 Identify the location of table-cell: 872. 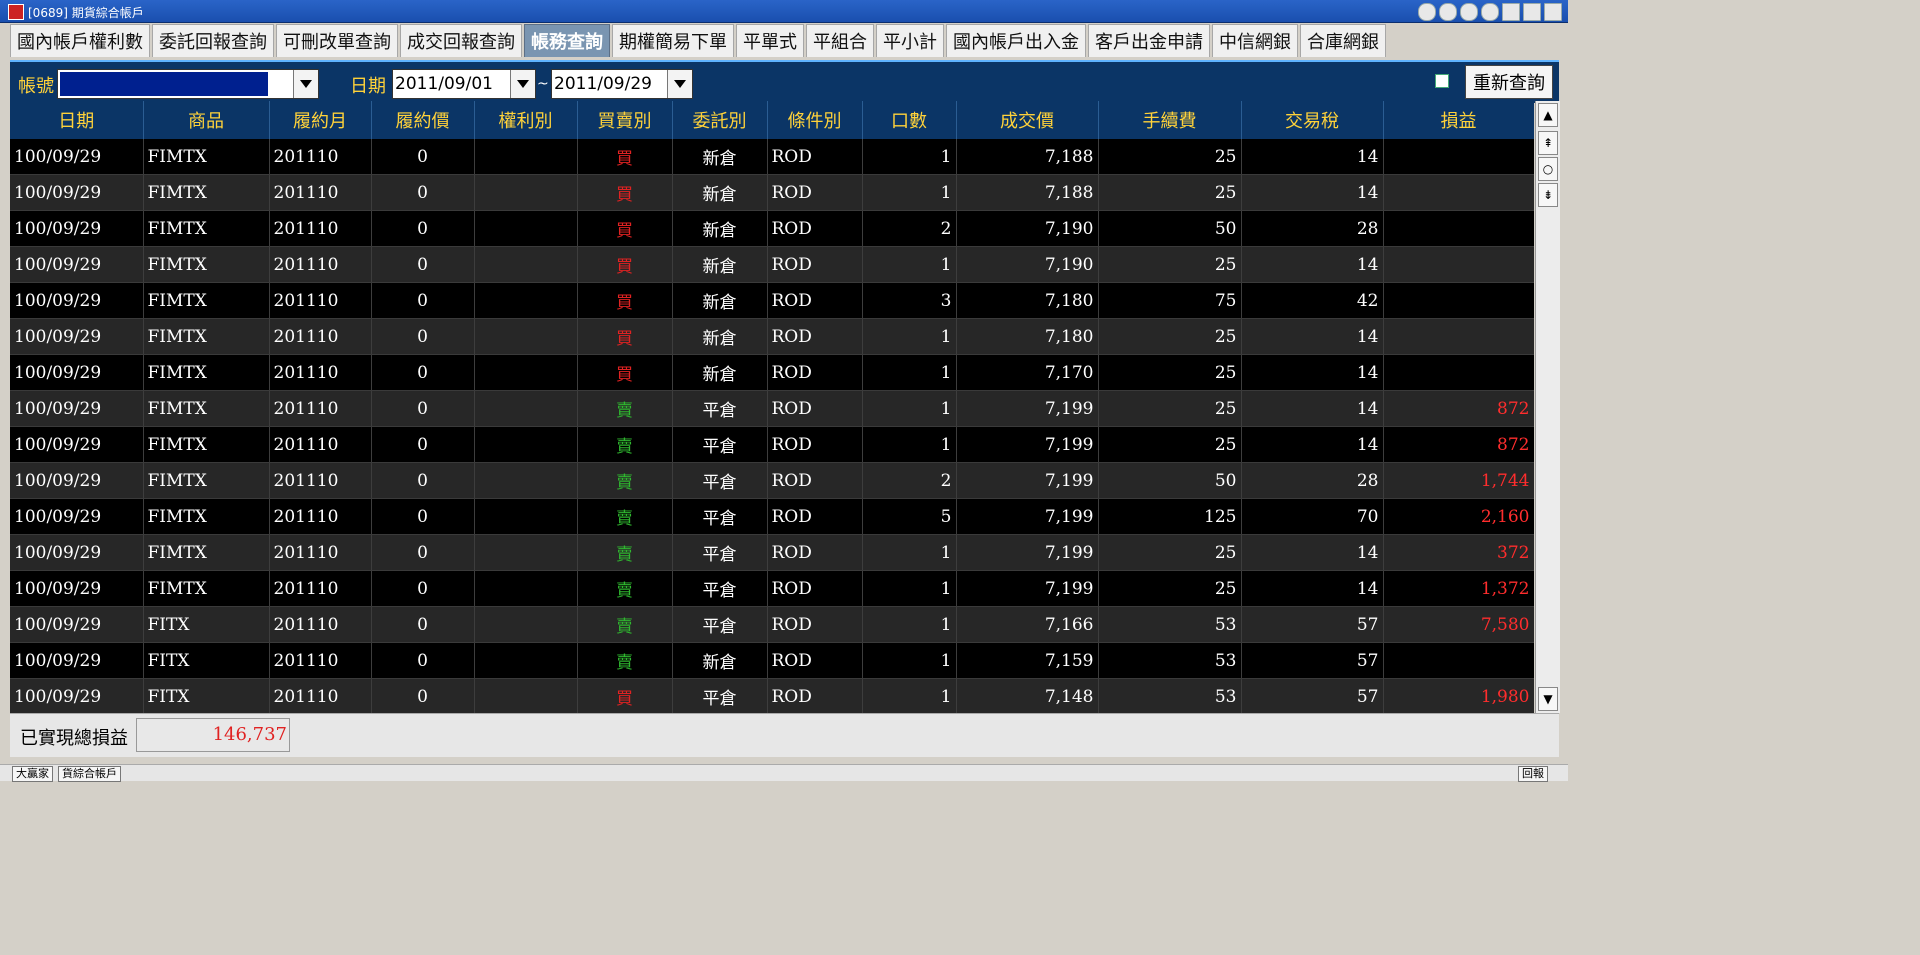
(1458, 408).